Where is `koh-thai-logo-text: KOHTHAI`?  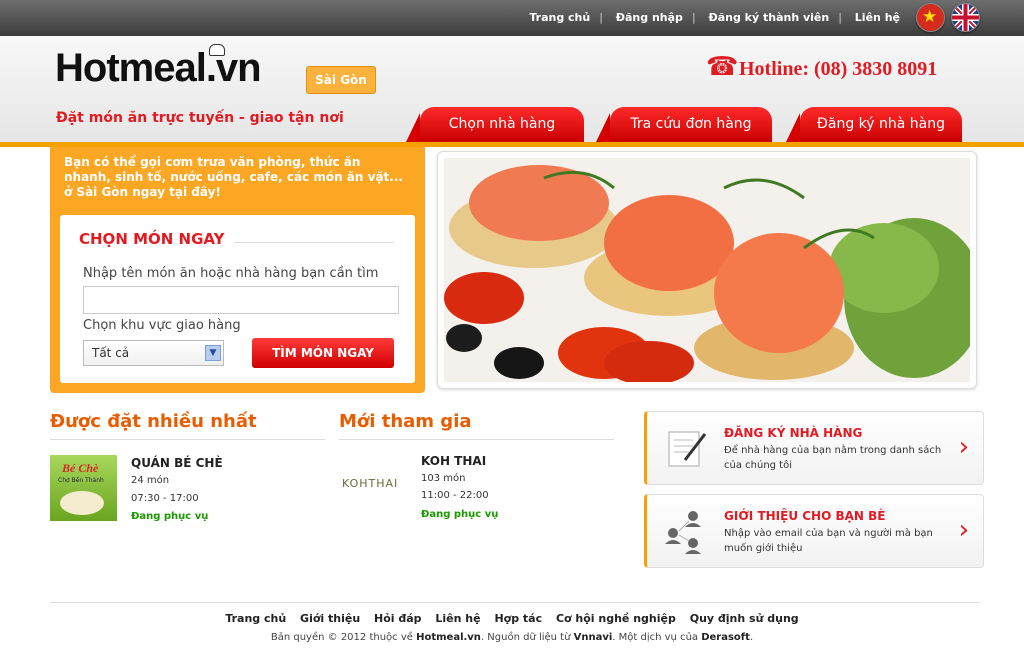 koh-thai-logo-text: KOHTHAI is located at coordinates (370, 483).